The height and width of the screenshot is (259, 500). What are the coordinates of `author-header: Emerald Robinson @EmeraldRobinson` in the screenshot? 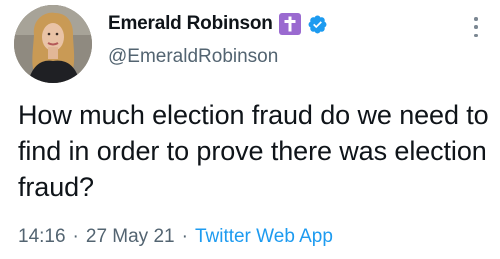 It's located at (218, 39).